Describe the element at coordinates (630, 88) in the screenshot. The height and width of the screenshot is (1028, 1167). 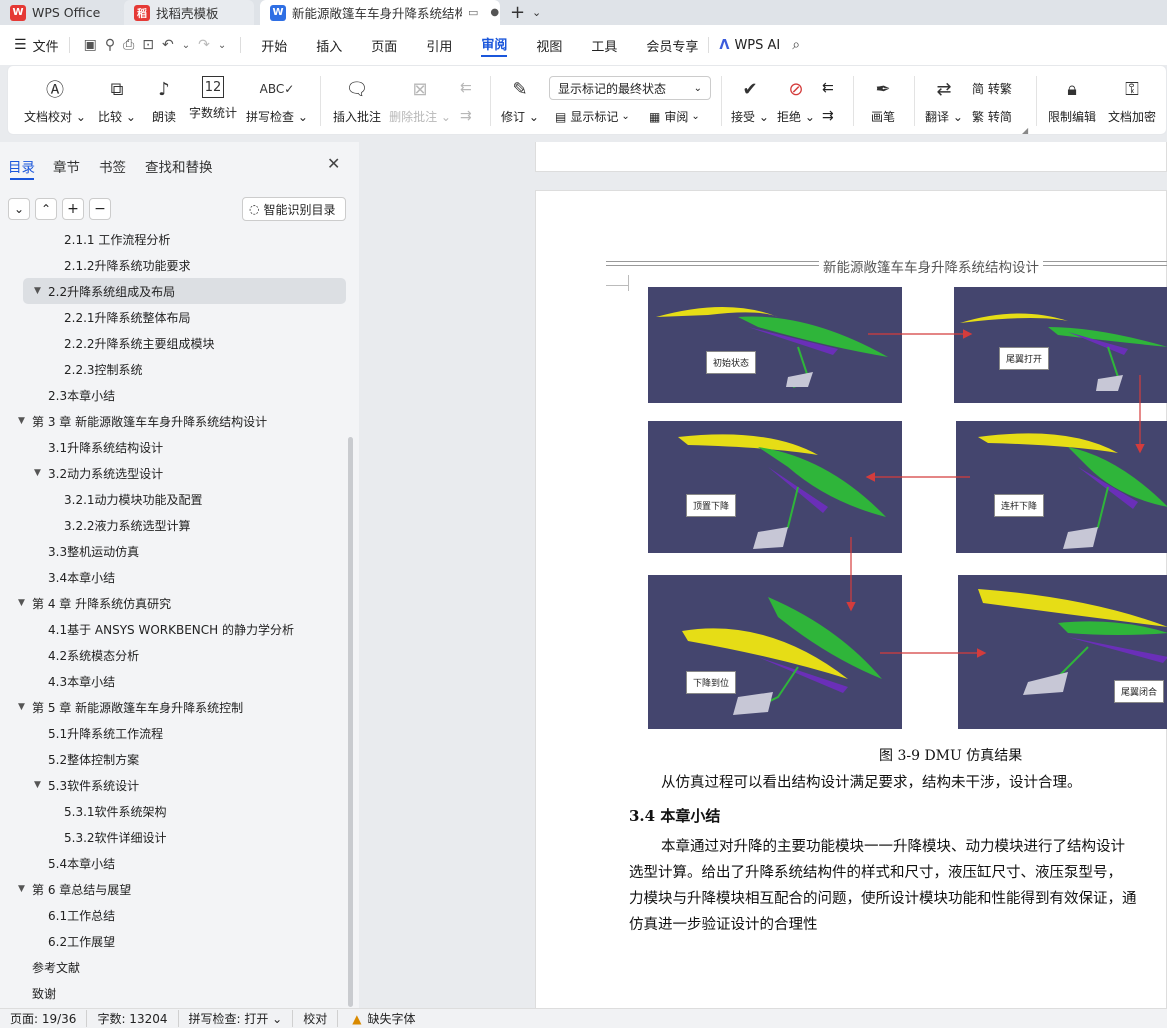
I see `markup-select: 显示标记的最终状态 ⌄` at that location.